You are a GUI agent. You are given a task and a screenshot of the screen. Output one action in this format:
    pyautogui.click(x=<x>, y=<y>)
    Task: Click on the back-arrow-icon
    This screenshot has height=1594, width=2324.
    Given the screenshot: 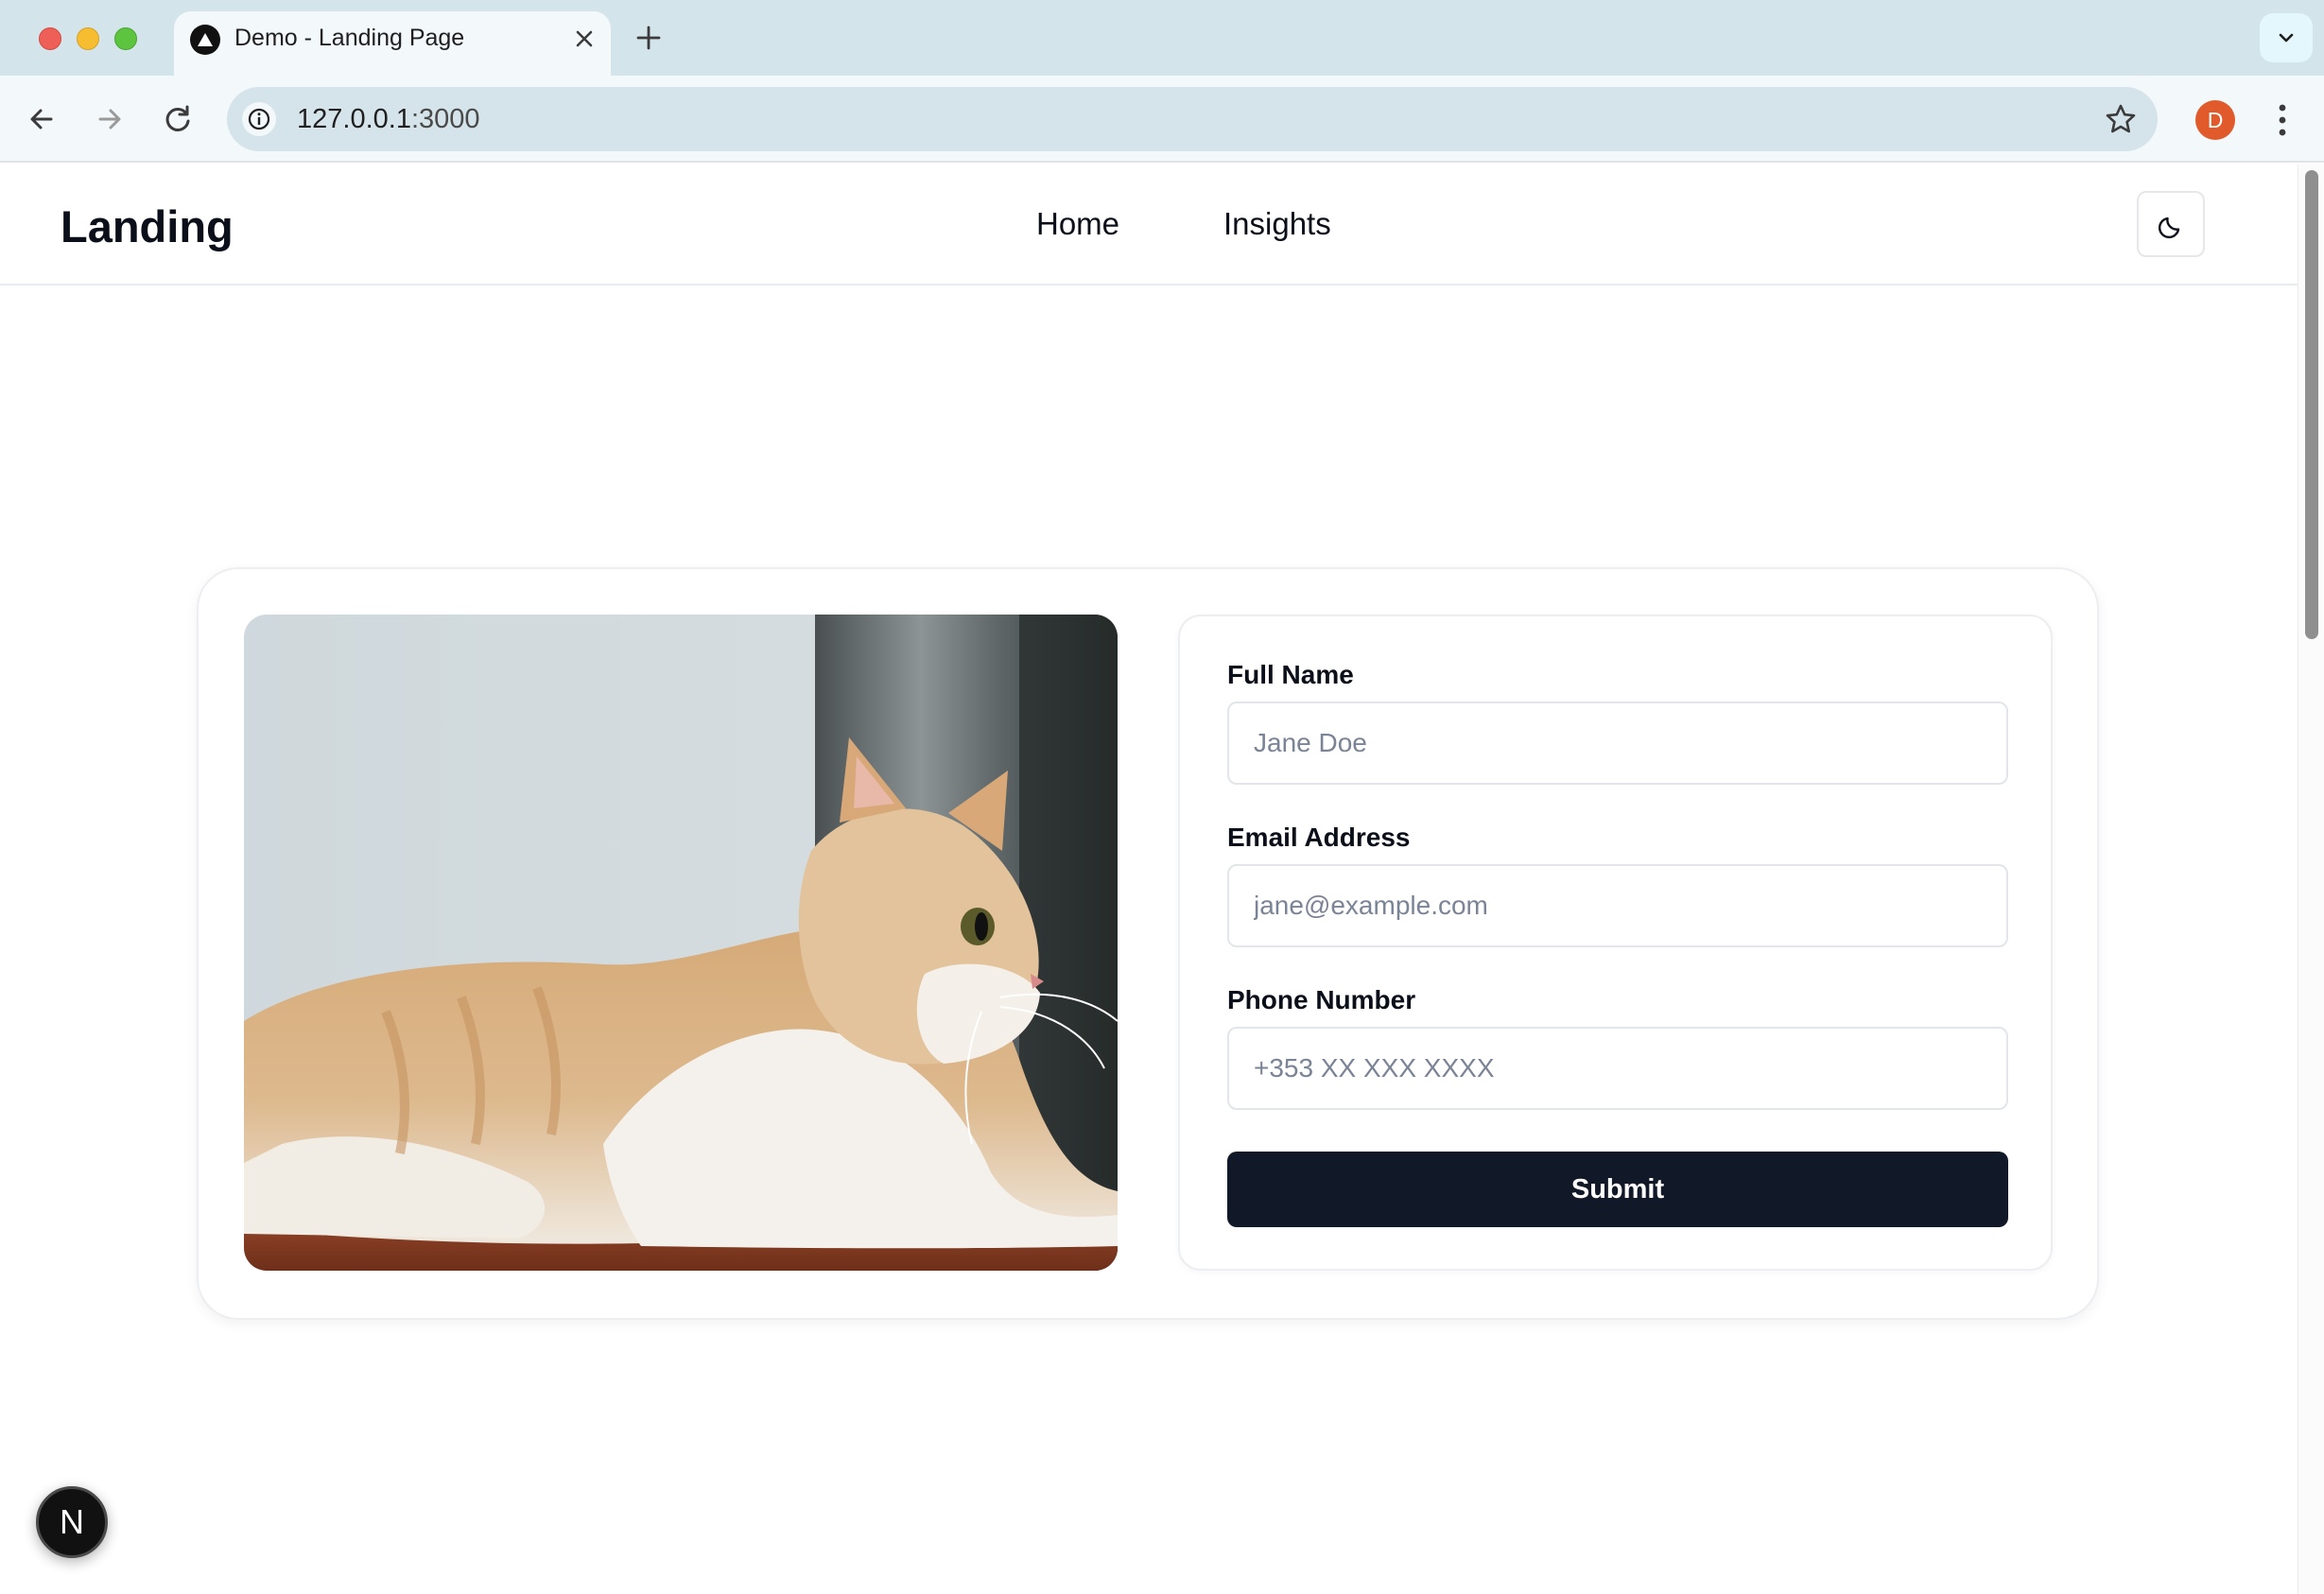 What is the action you would take?
    pyautogui.click(x=42, y=119)
    